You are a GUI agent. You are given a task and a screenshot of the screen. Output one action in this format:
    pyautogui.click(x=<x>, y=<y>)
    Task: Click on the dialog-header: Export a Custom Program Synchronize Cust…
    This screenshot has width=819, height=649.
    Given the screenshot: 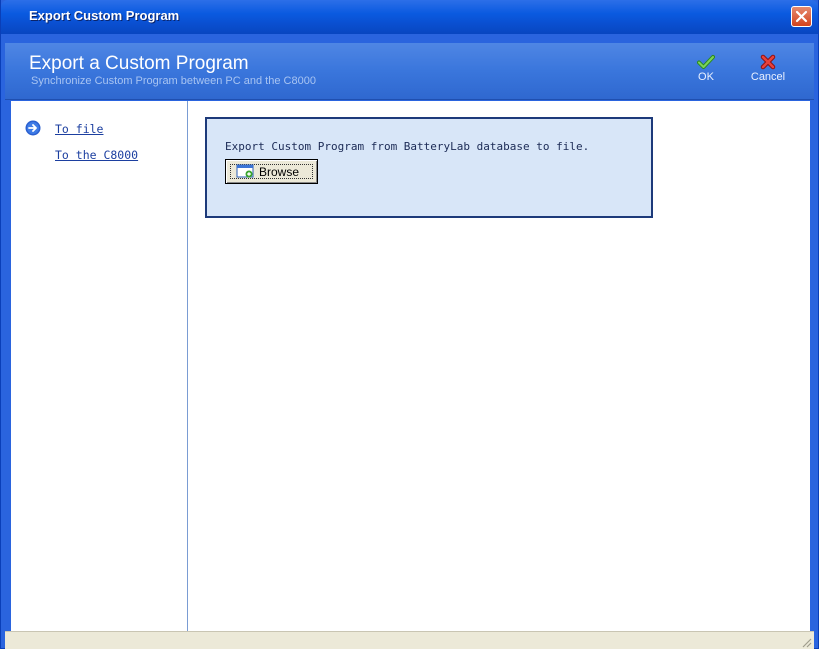 What is the action you would take?
    pyautogui.click(x=409, y=71)
    